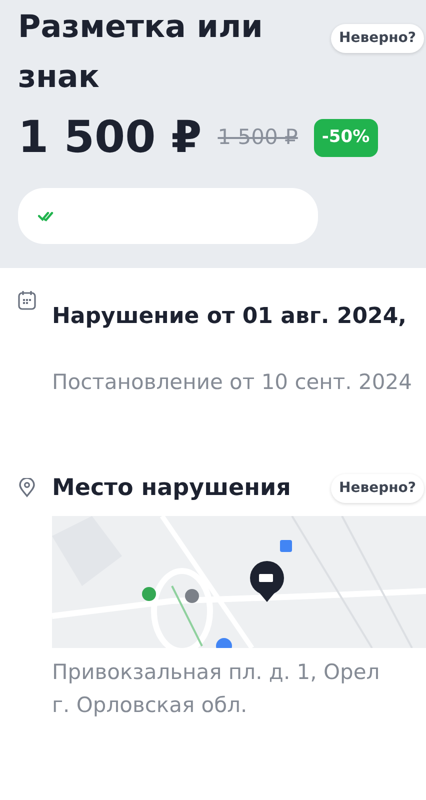 The image size is (426, 800). I want to click on calendar-icon, so click(27, 300).